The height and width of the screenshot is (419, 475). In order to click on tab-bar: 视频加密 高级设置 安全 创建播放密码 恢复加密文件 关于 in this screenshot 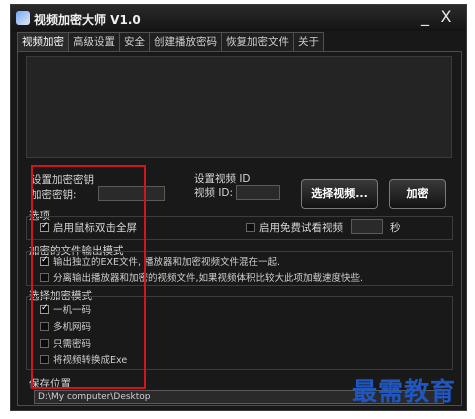, I will do `click(170, 41)`.